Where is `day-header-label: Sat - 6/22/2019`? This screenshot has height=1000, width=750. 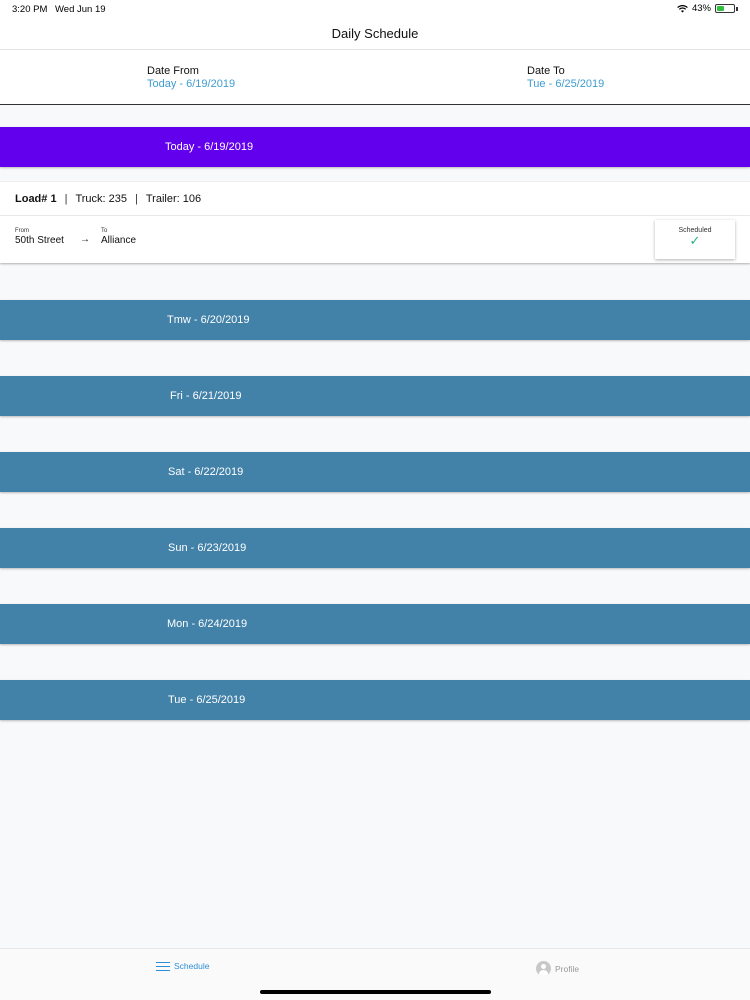 day-header-label: Sat - 6/22/2019 is located at coordinates (206, 472).